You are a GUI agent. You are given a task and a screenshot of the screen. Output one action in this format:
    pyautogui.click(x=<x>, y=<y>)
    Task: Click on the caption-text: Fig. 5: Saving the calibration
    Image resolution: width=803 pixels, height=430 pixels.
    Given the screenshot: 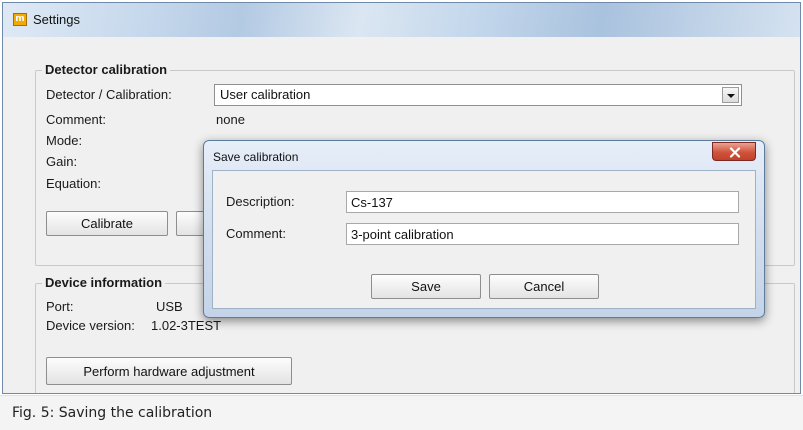 What is the action you would take?
    pyautogui.click(x=112, y=413)
    